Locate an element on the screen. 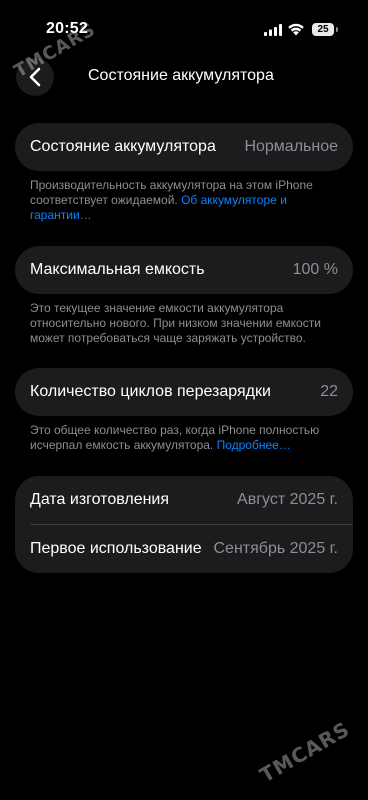  max-capacity-card: Максимальная емкость 100 % is located at coordinates (184, 270).